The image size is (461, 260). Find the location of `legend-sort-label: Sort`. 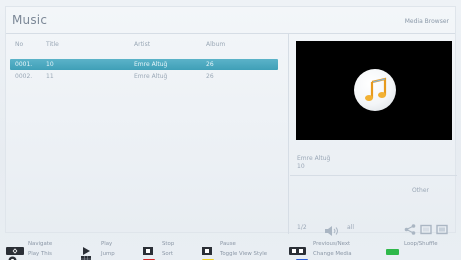

legend-sort-label: Sort is located at coordinates (168, 254).